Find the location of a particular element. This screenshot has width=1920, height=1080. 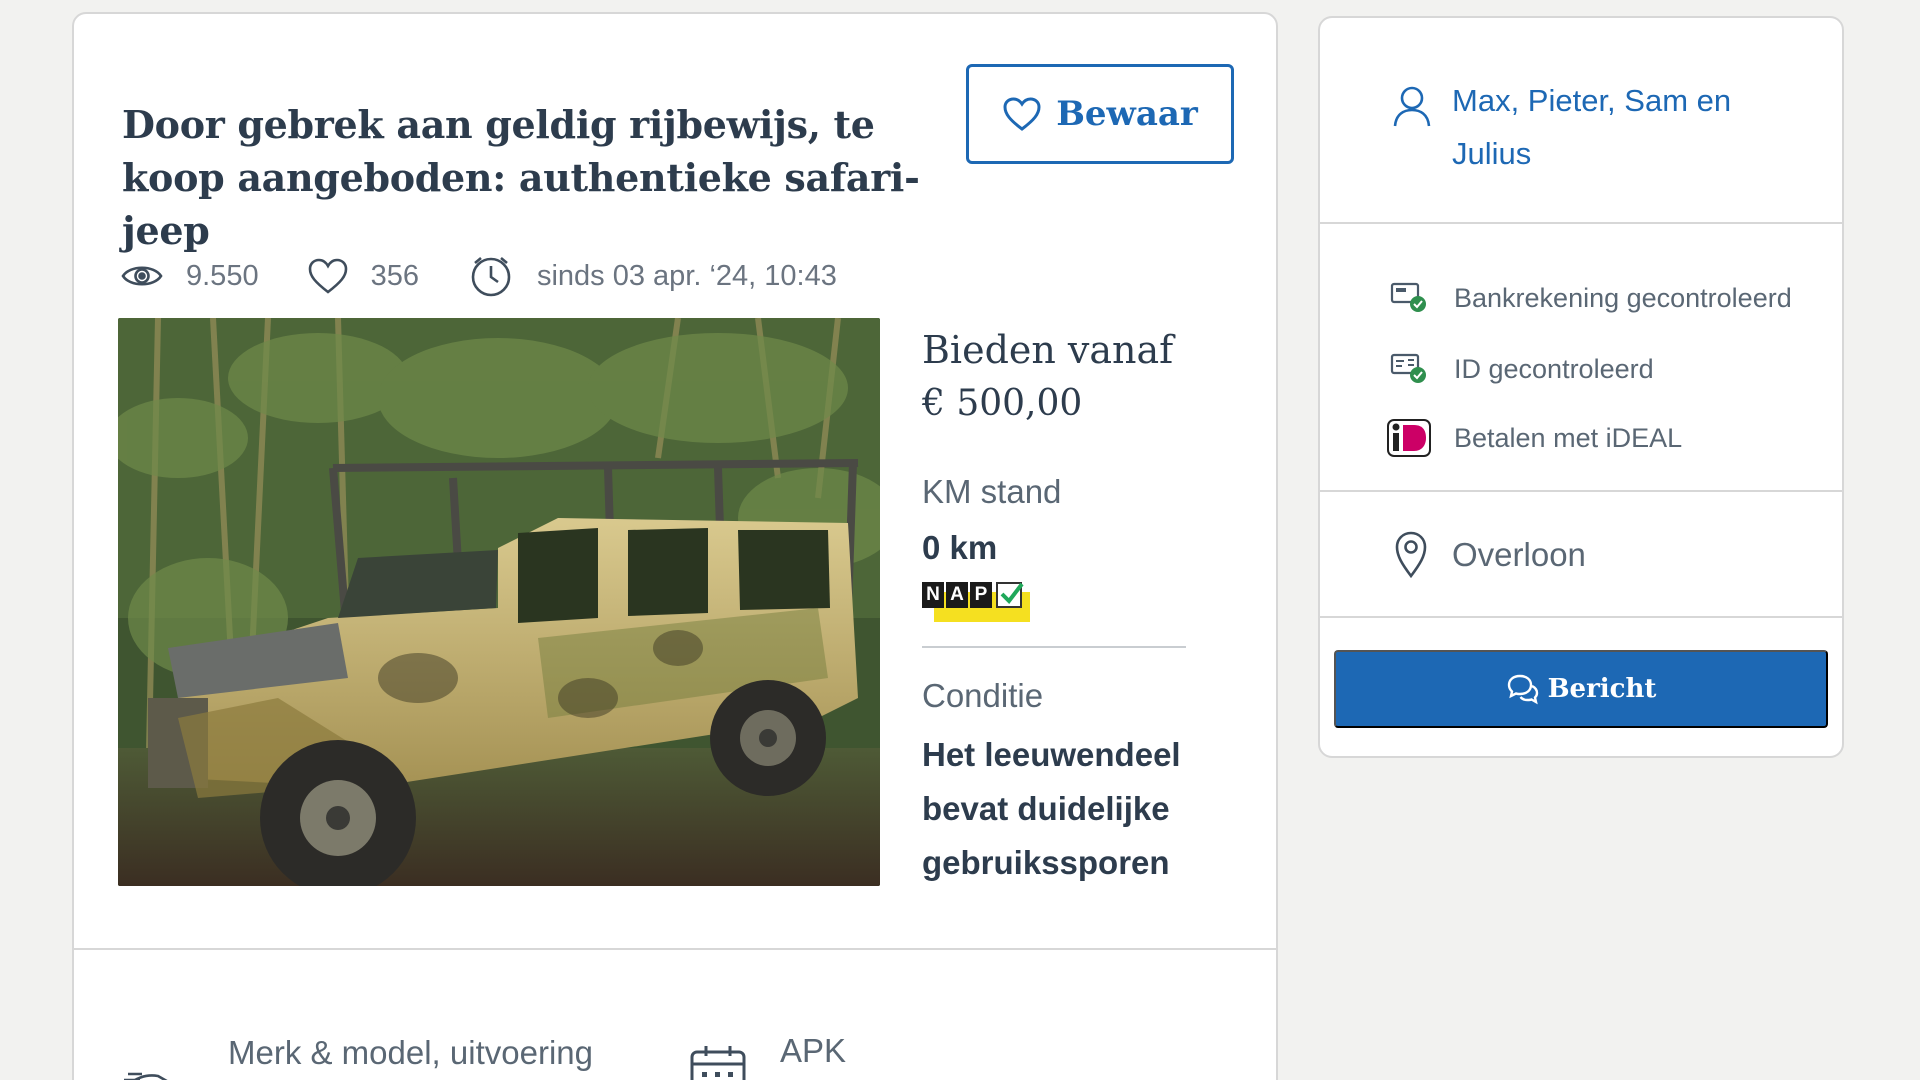

views-stat: 9.550 is located at coordinates (189, 276).